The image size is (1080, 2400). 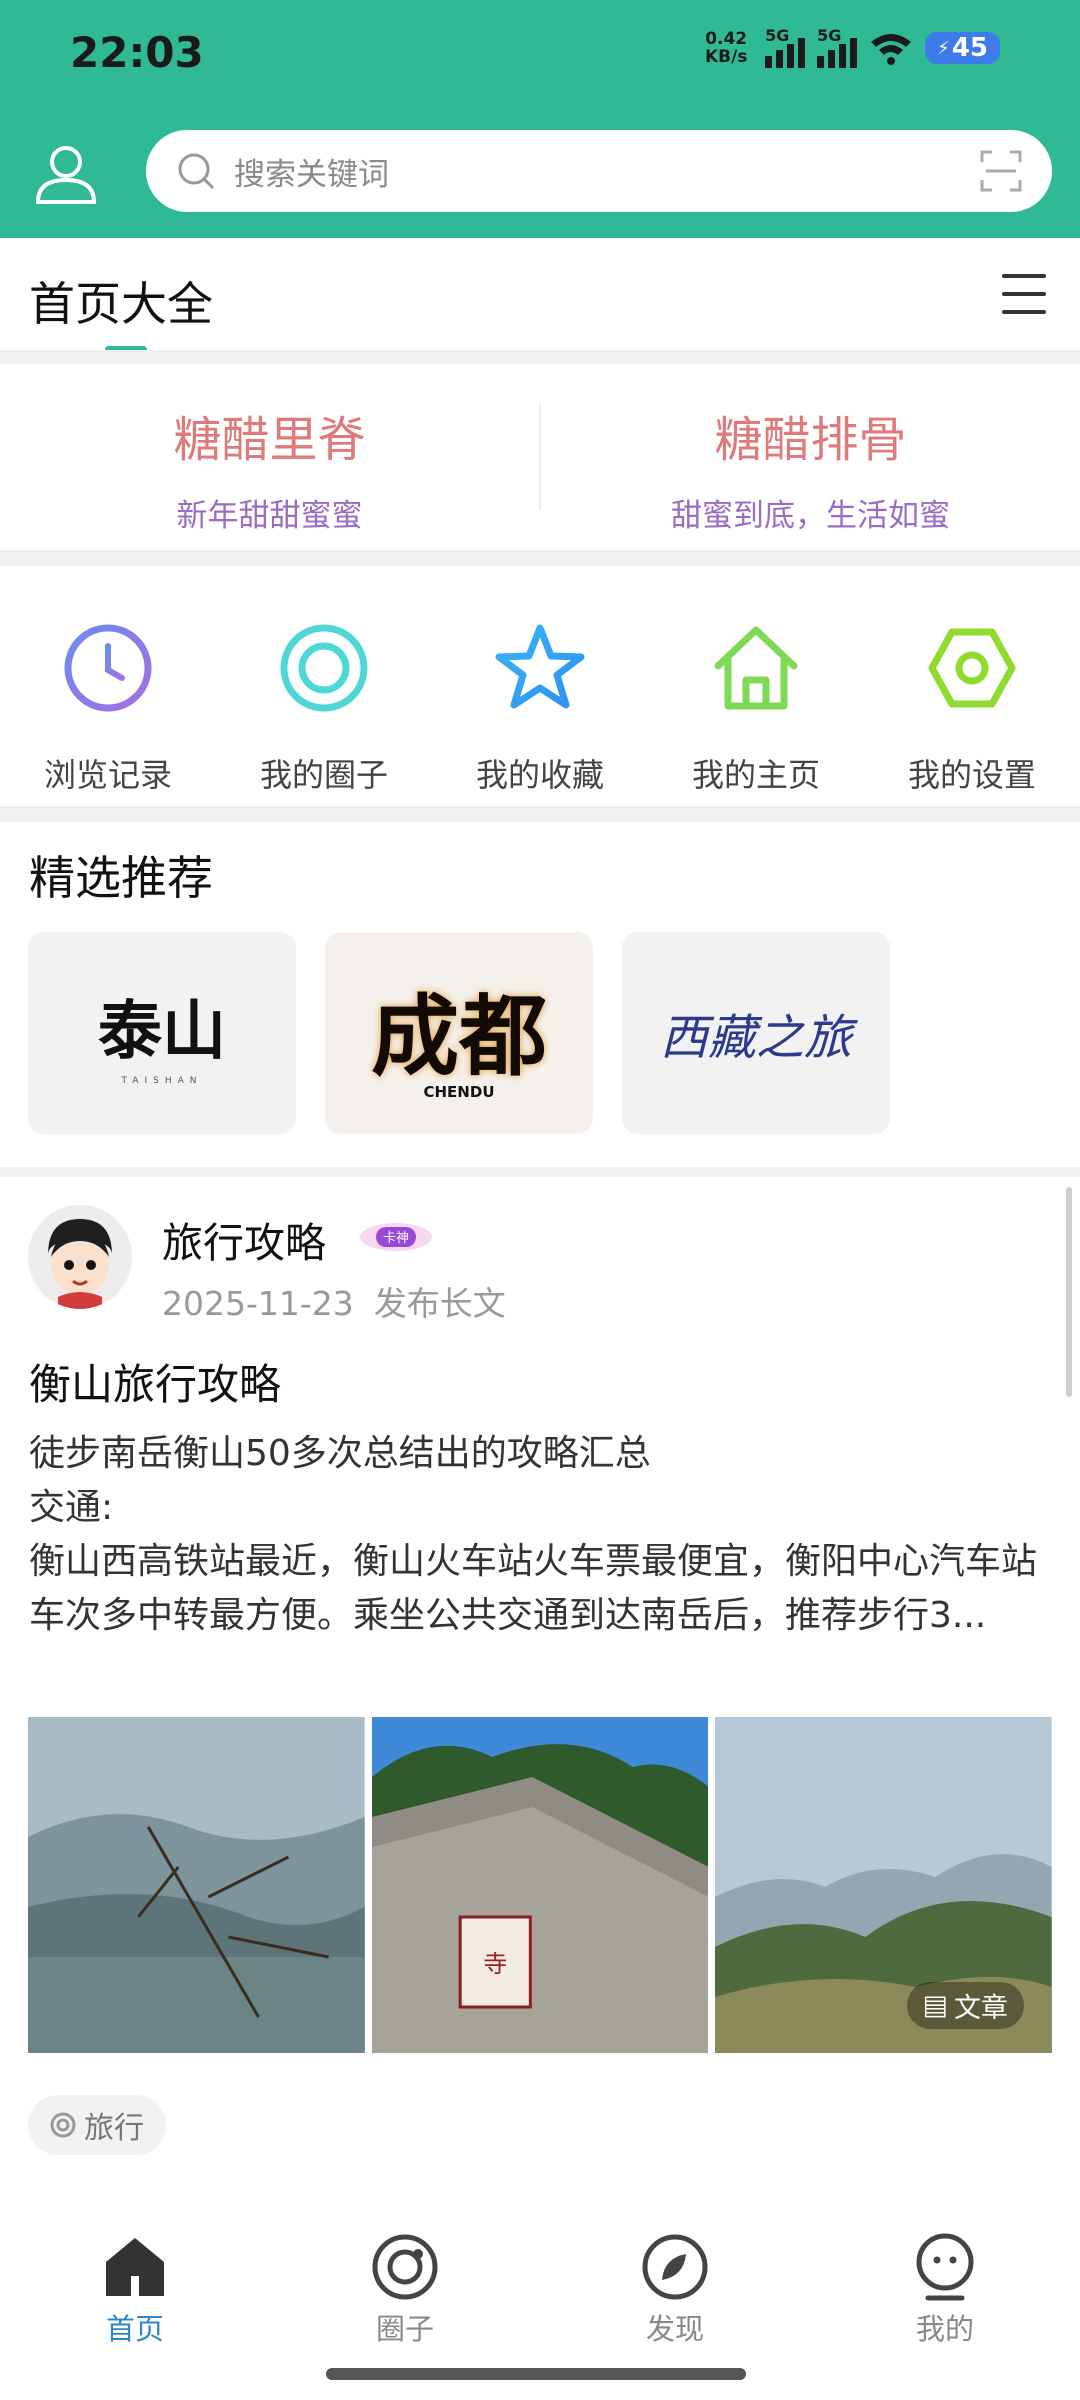 I want to click on promo-banner: 糖醋里脊 新年甜甜蜜蜜 糖醋排骨 甜蜜到底，生活如蜜, so click(x=540, y=457).